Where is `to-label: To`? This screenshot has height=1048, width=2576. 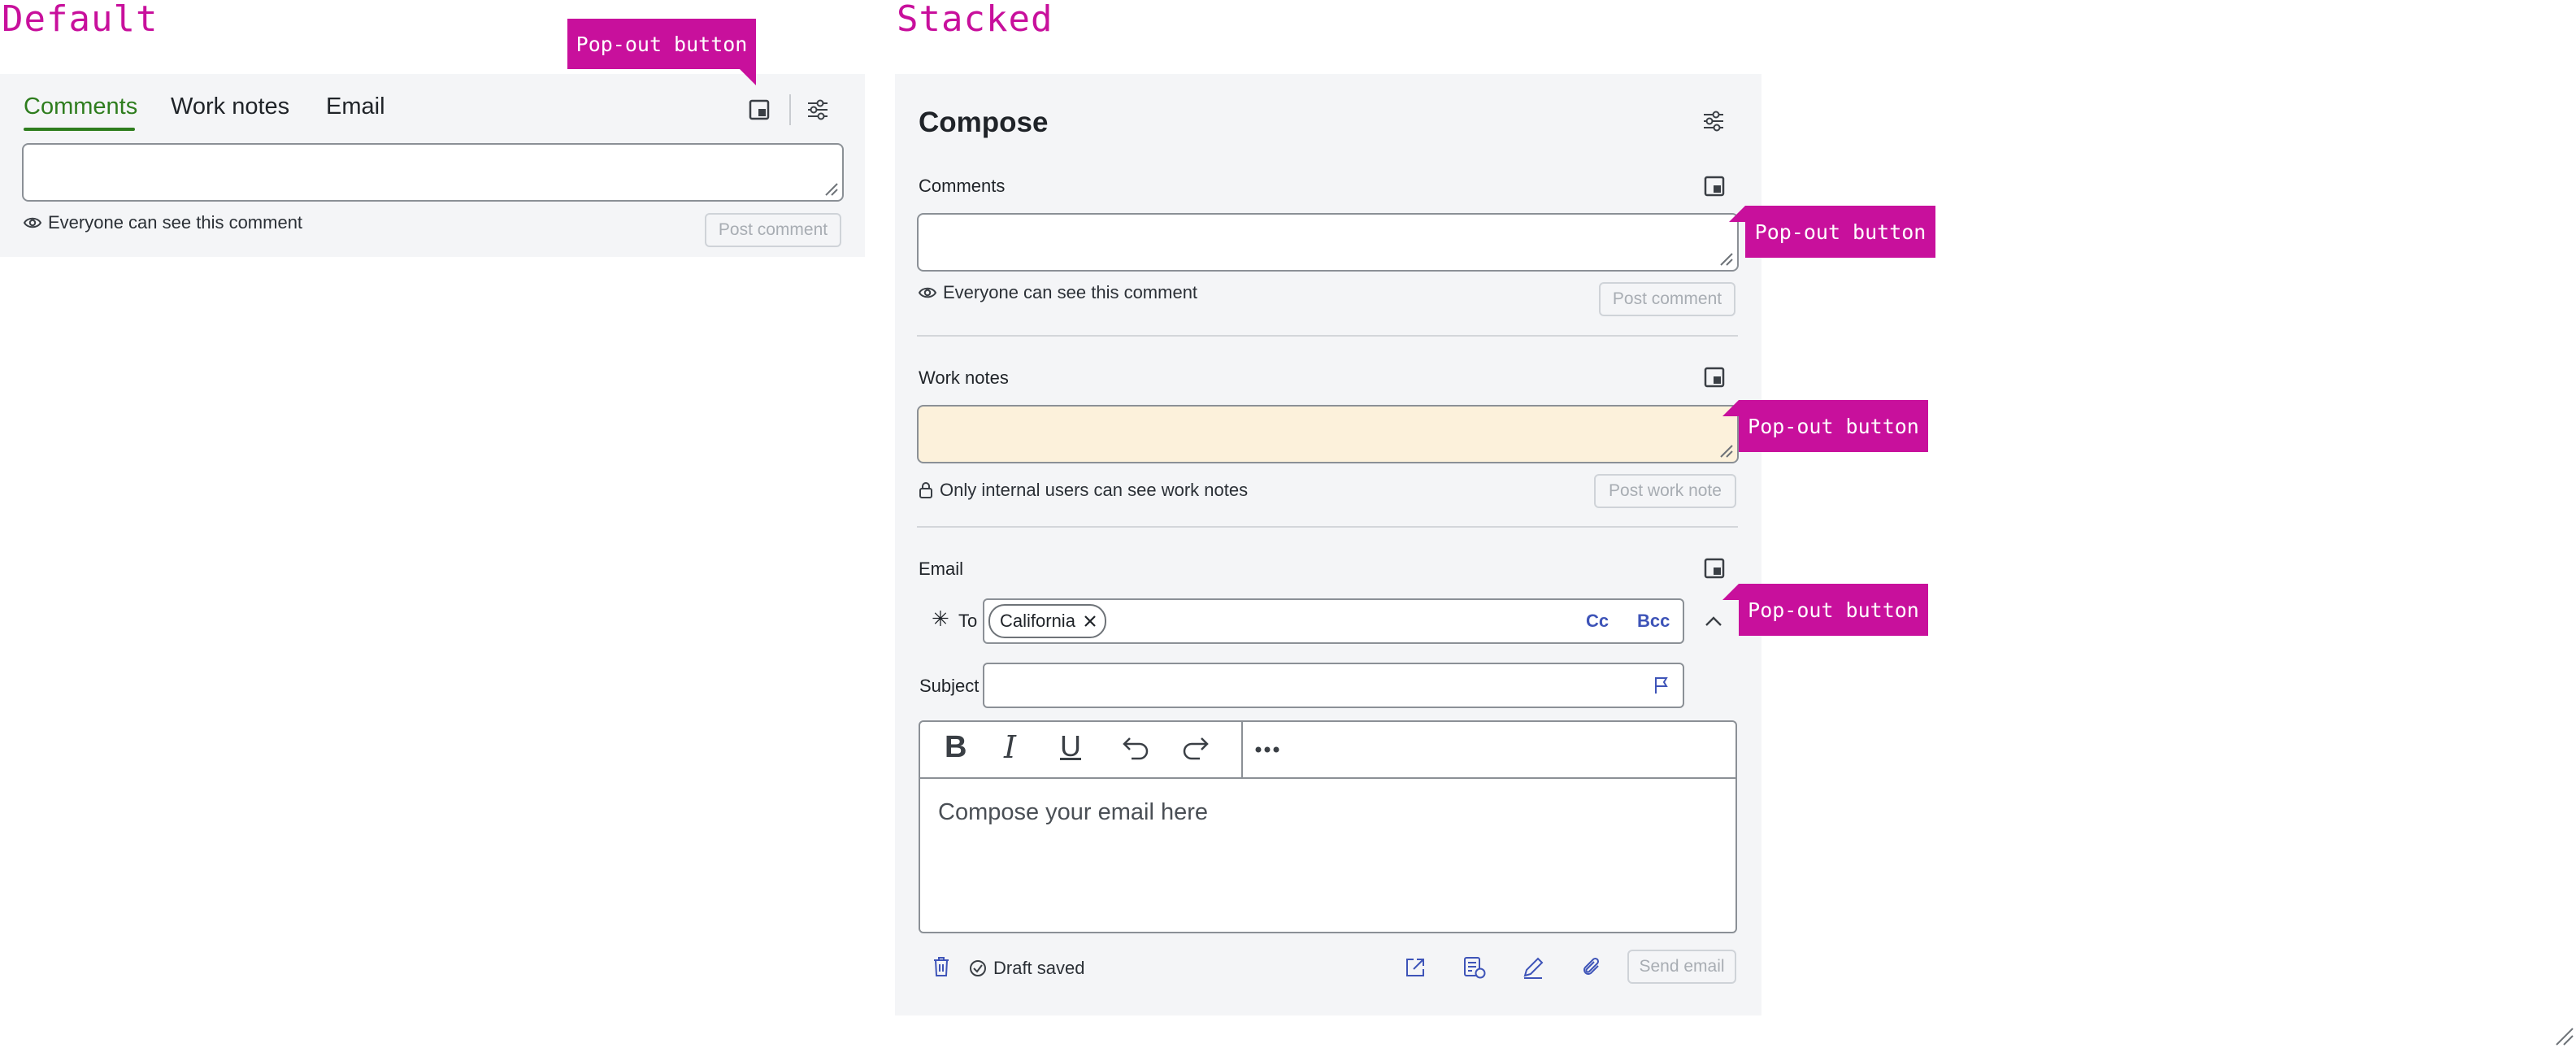 to-label: To is located at coordinates (968, 621).